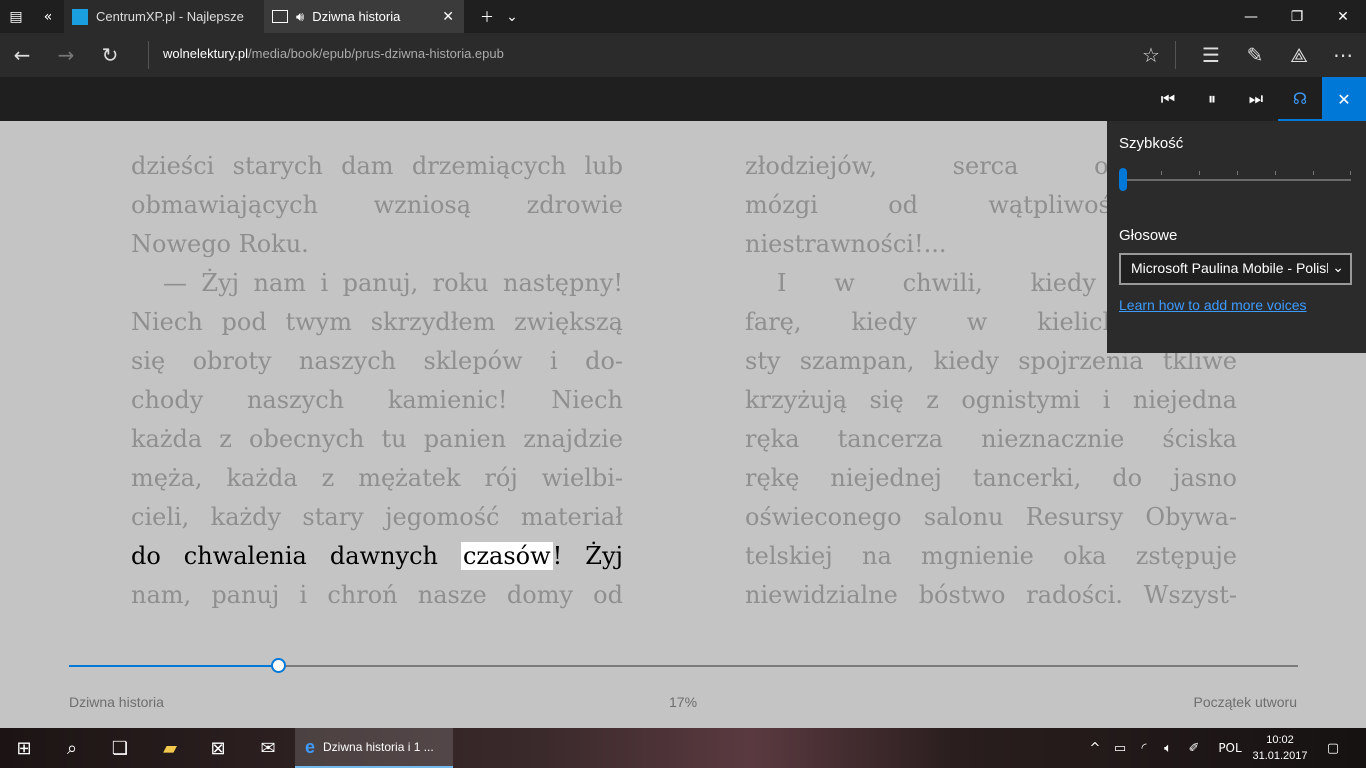 The width and height of the screenshot is (1366, 768). I want to click on hub-icon: ☰, so click(1211, 55).